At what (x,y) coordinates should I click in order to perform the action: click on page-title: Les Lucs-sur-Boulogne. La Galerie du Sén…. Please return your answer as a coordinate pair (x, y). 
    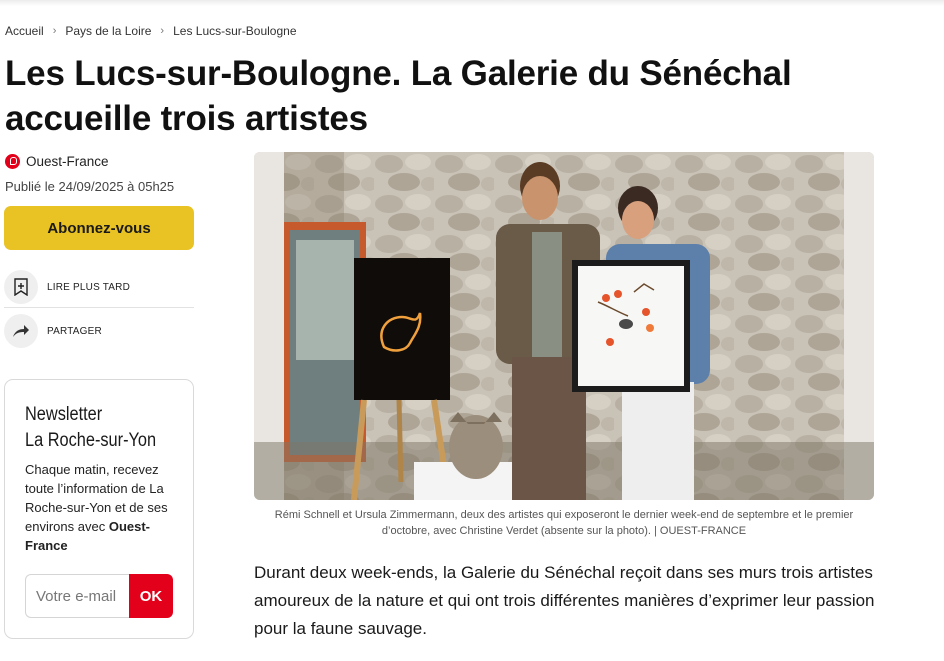
    Looking at the image, I should click on (398, 96).